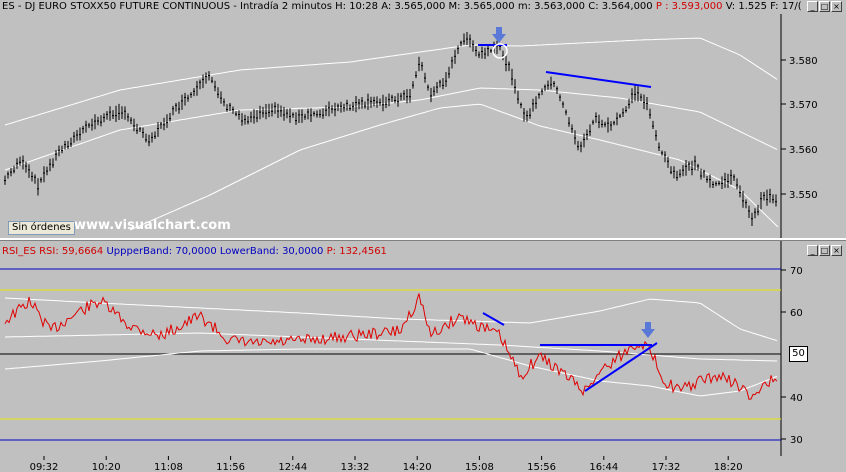 This screenshot has height=472, width=846. Describe the element at coordinates (168, 467) in the screenshot. I see `time-tick-label: 11:08` at that location.